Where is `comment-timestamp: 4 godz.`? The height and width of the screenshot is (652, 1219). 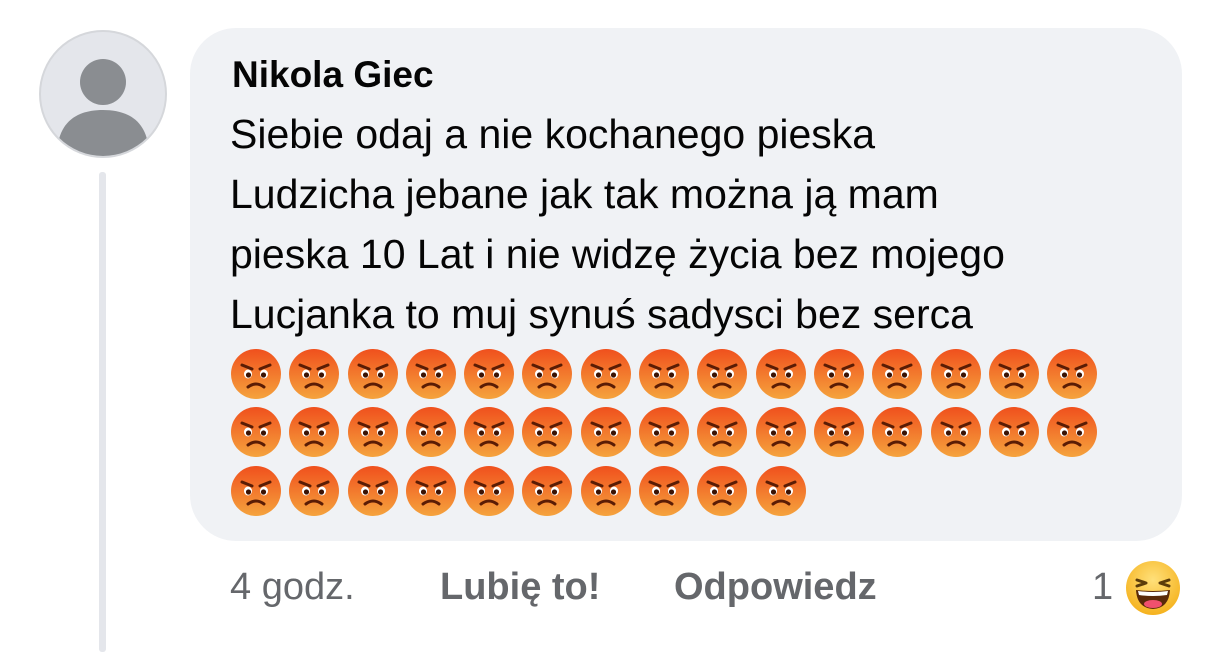 comment-timestamp: 4 godz. is located at coordinates (292, 587).